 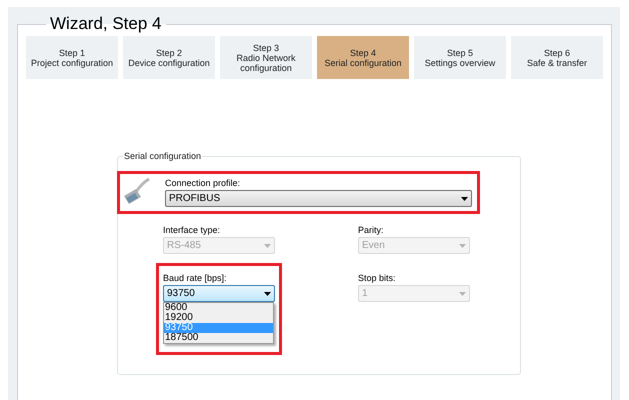 I want to click on dropdown: PROFIBUS, so click(x=318, y=198).